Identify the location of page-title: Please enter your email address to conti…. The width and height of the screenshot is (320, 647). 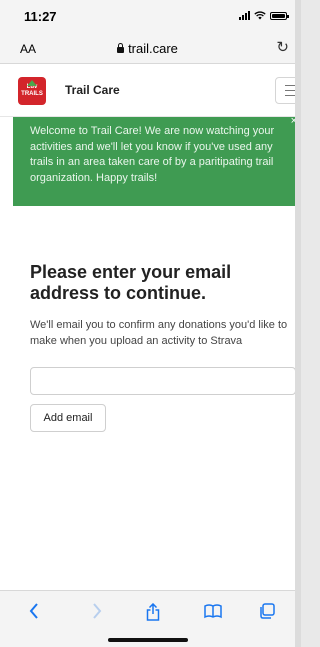
(131, 282).